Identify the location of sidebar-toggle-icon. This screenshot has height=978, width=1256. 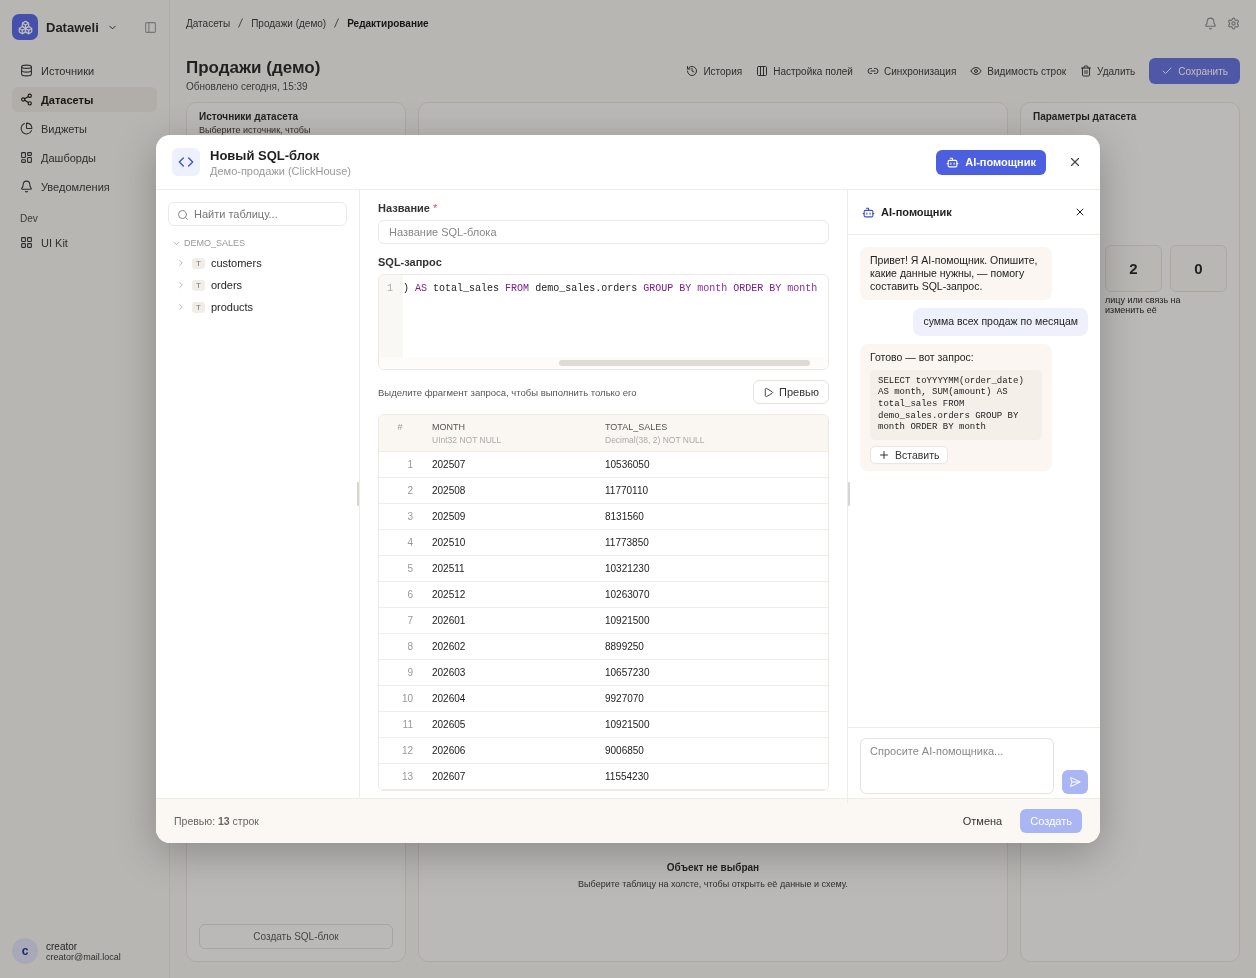
(150, 27).